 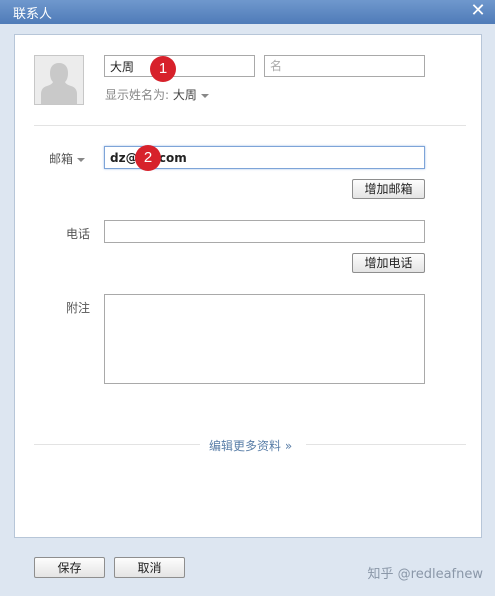 I want to click on display-name-label: 显示姓名为:, so click(x=137, y=95).